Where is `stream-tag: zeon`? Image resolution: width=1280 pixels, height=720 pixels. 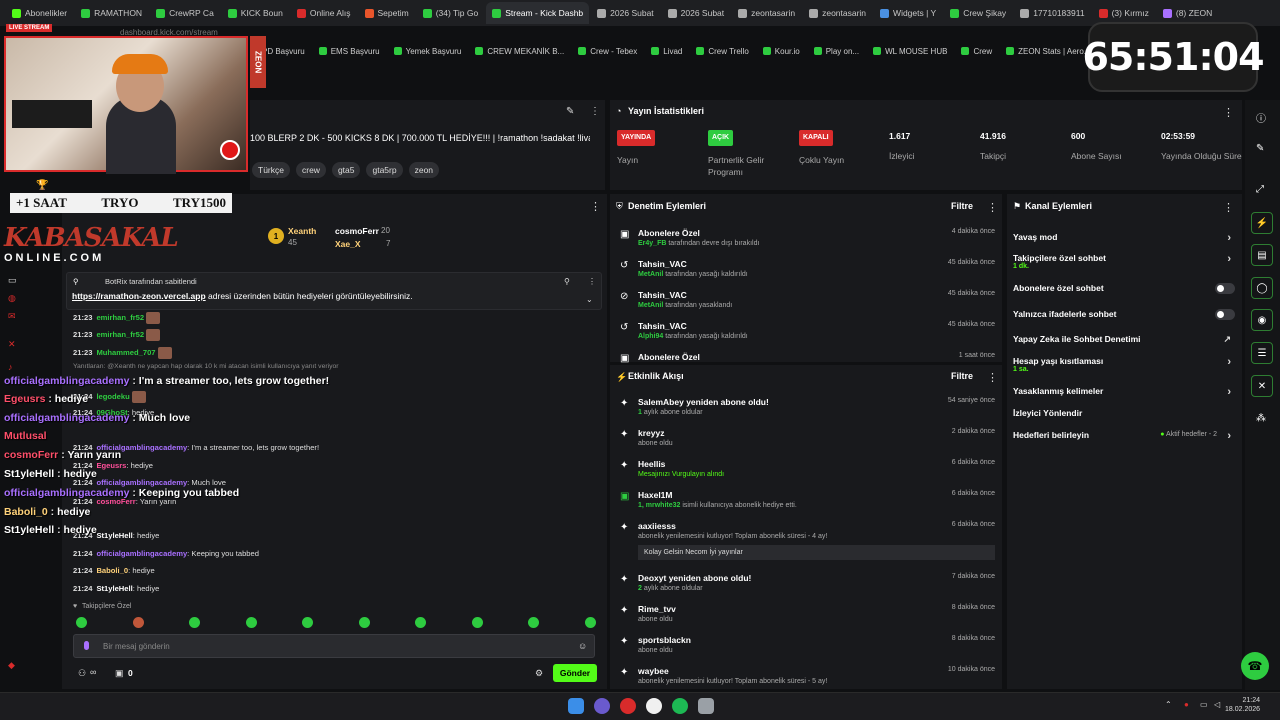
stream-tag: zeon is located at coordinates (424, 170).